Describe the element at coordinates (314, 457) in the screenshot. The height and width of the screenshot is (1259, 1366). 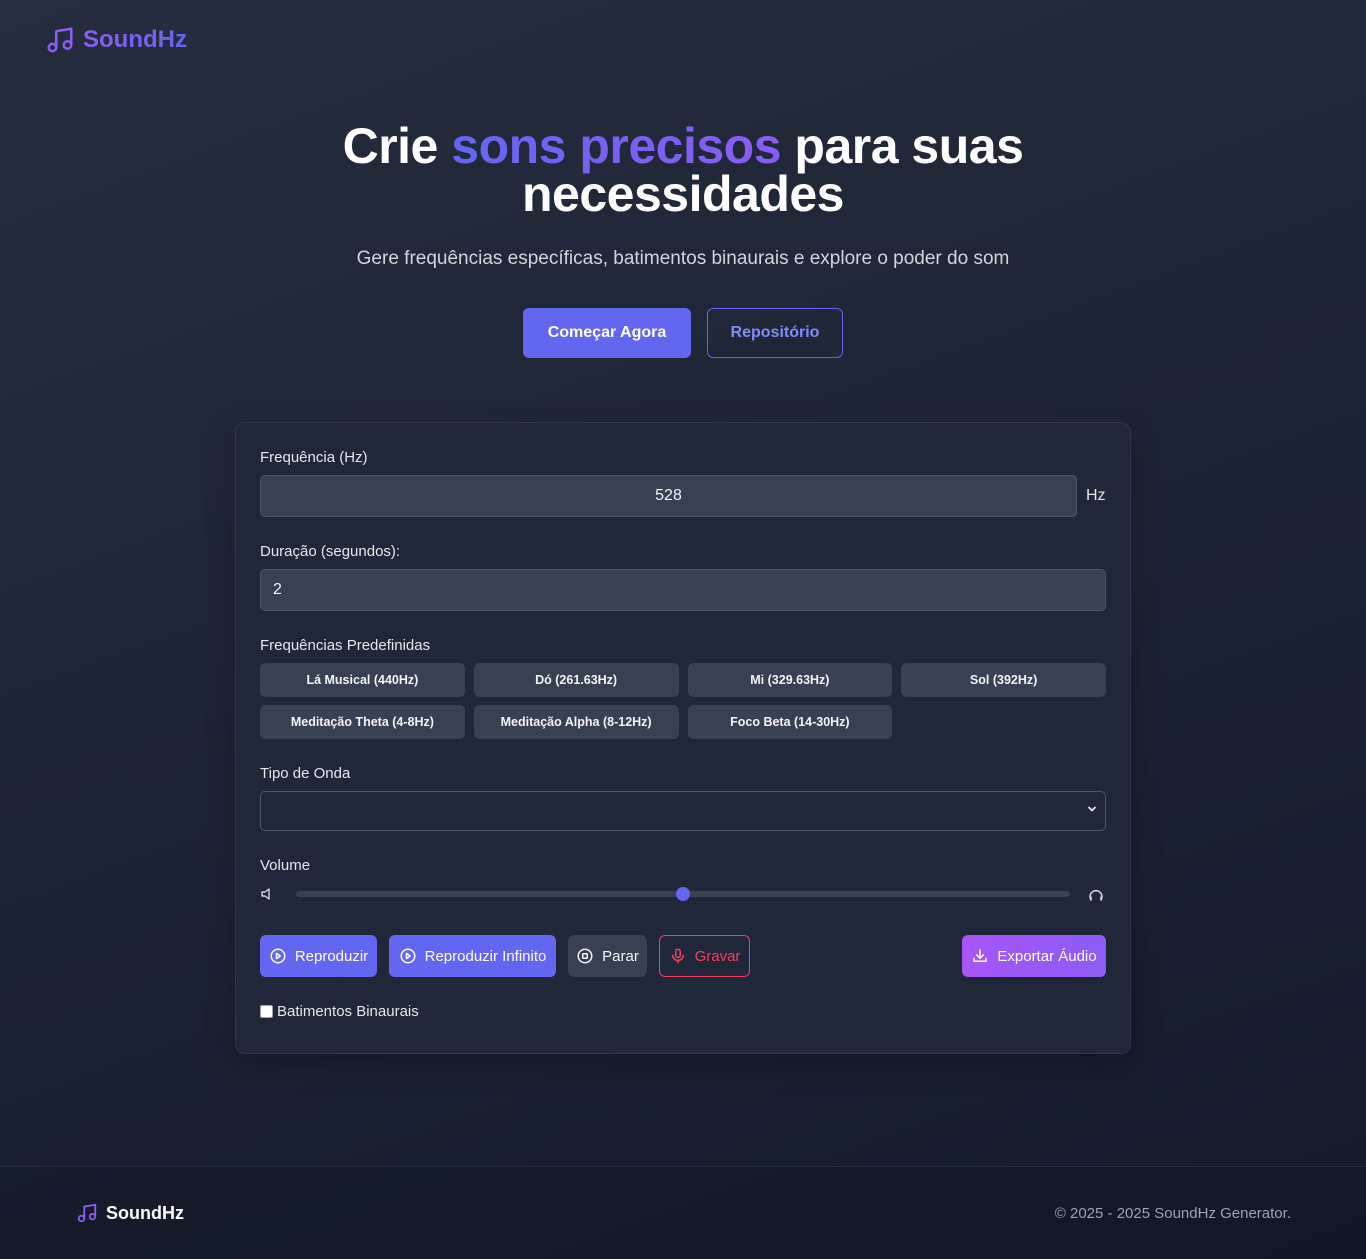
I see `frequency-label: Frequência (Hz)` at that location.